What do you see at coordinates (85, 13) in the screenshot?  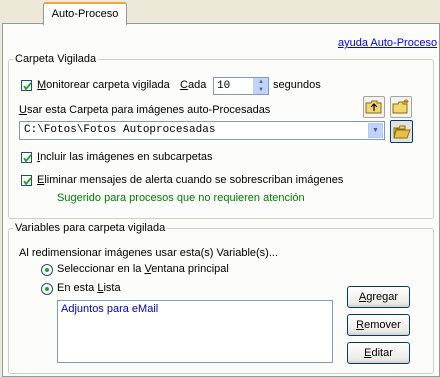 I see `tab-auto-proceso: Auto-Proceso` at bounding box center [85, 13].